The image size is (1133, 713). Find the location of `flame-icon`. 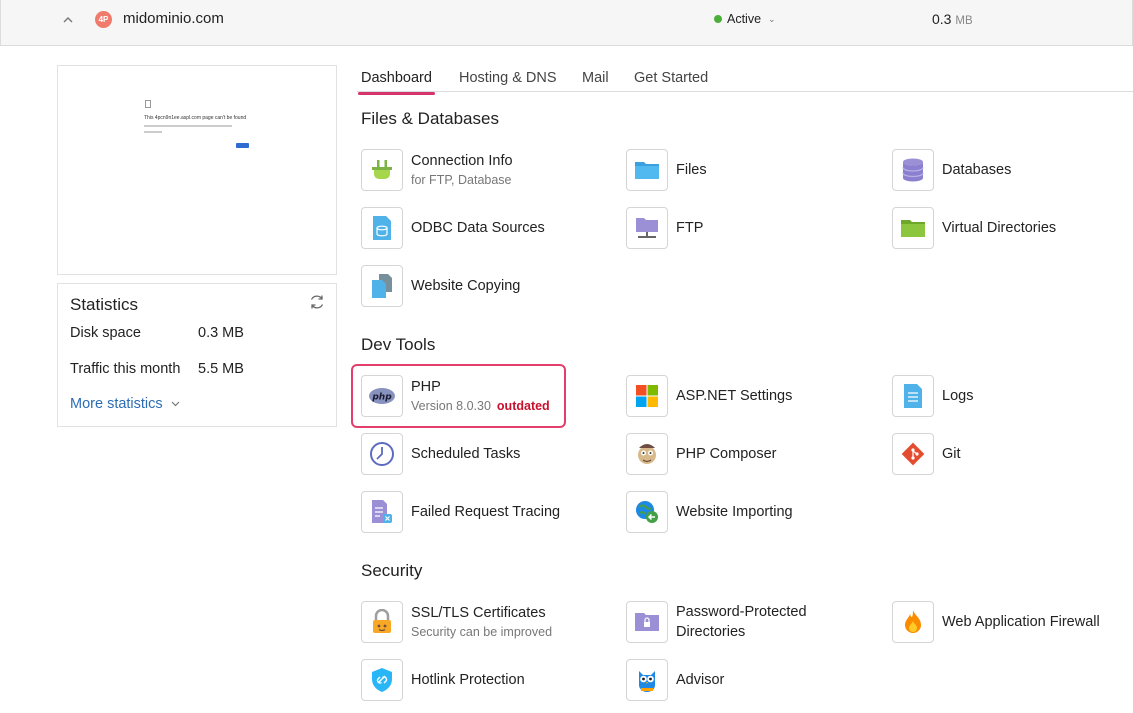

flame-icon is located at coordinates (913, 622).